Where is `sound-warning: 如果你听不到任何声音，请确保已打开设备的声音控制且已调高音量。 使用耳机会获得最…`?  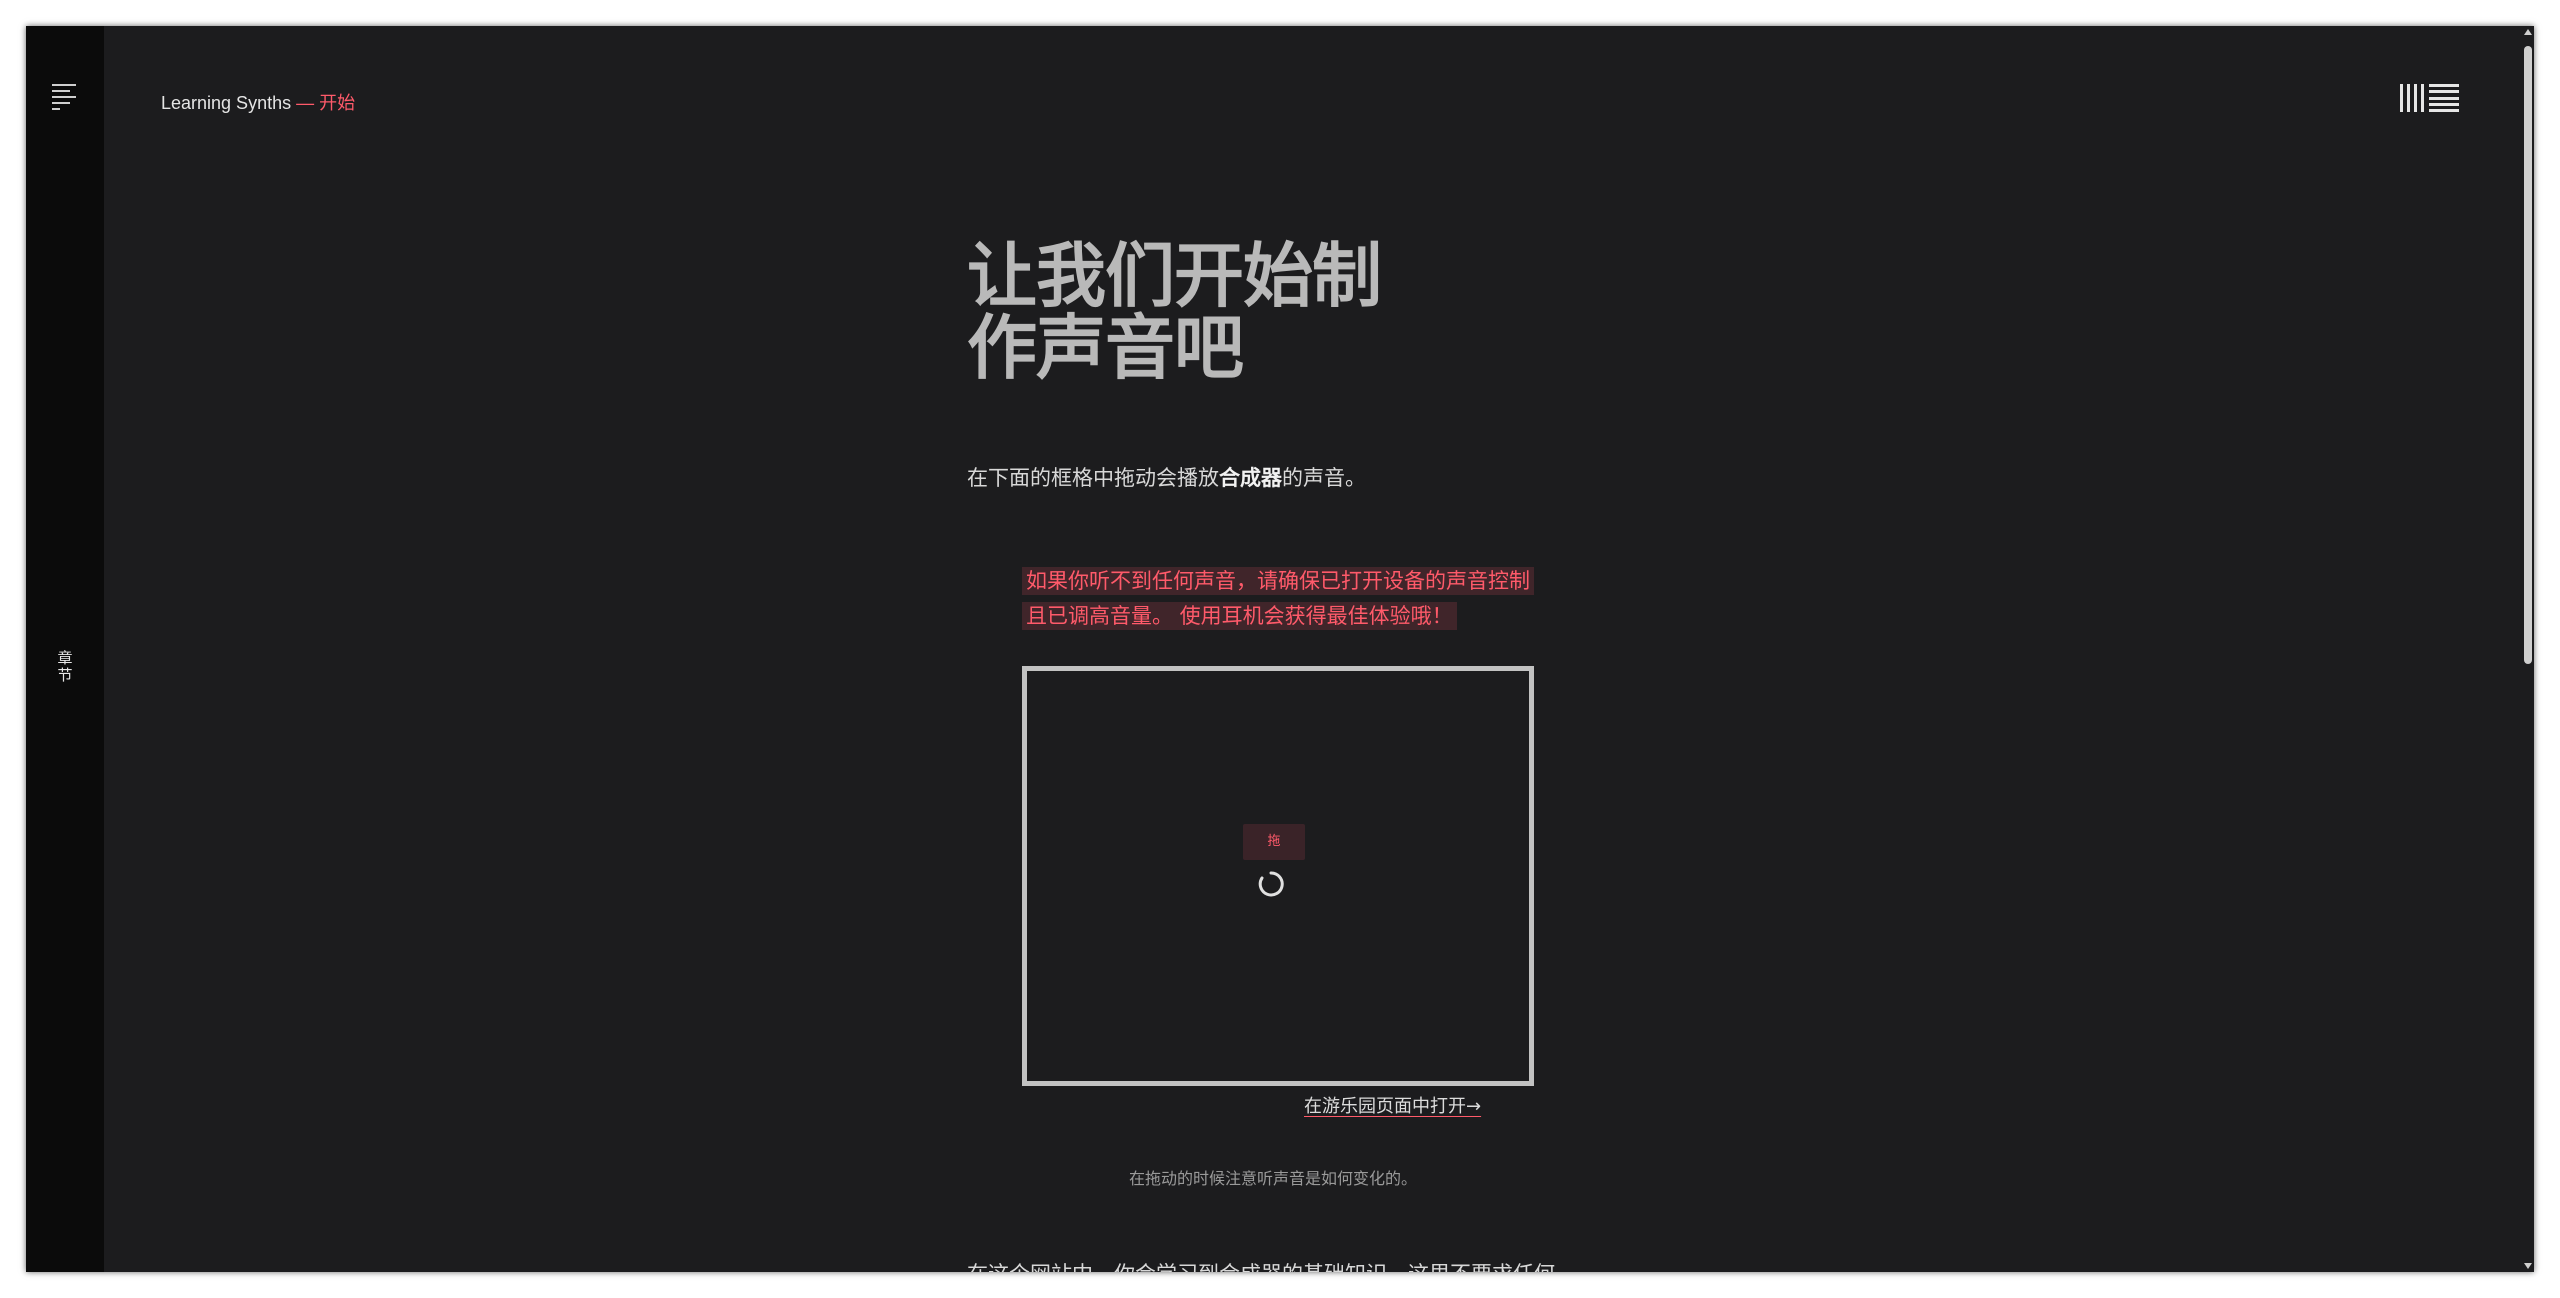 sound-warning: 如果你听不到任何声音，请确保已打开设备的声音控制且已调高音量。 使用耳机会获得最… is located at coordinates (1278, 599).